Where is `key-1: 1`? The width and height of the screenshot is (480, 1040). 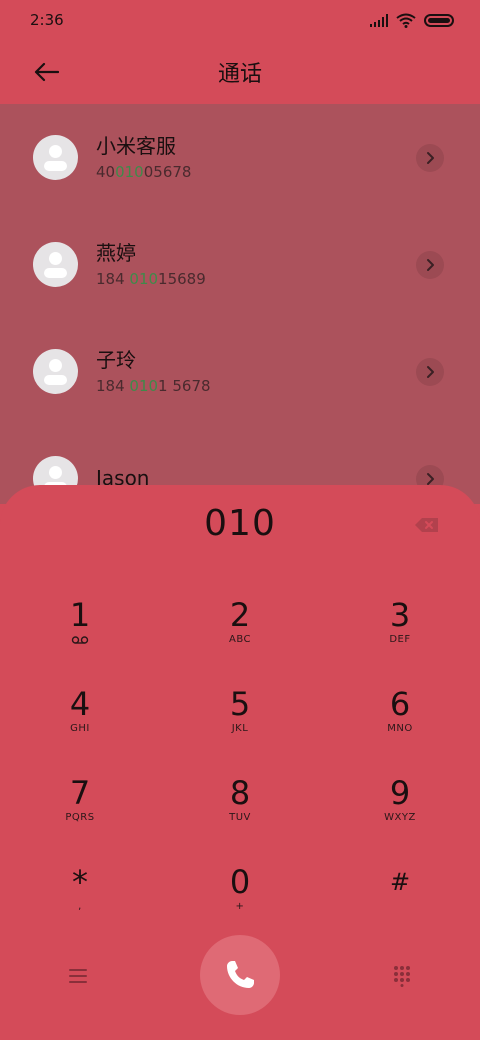
key-1: 1 is located at coordinates (80, 641).